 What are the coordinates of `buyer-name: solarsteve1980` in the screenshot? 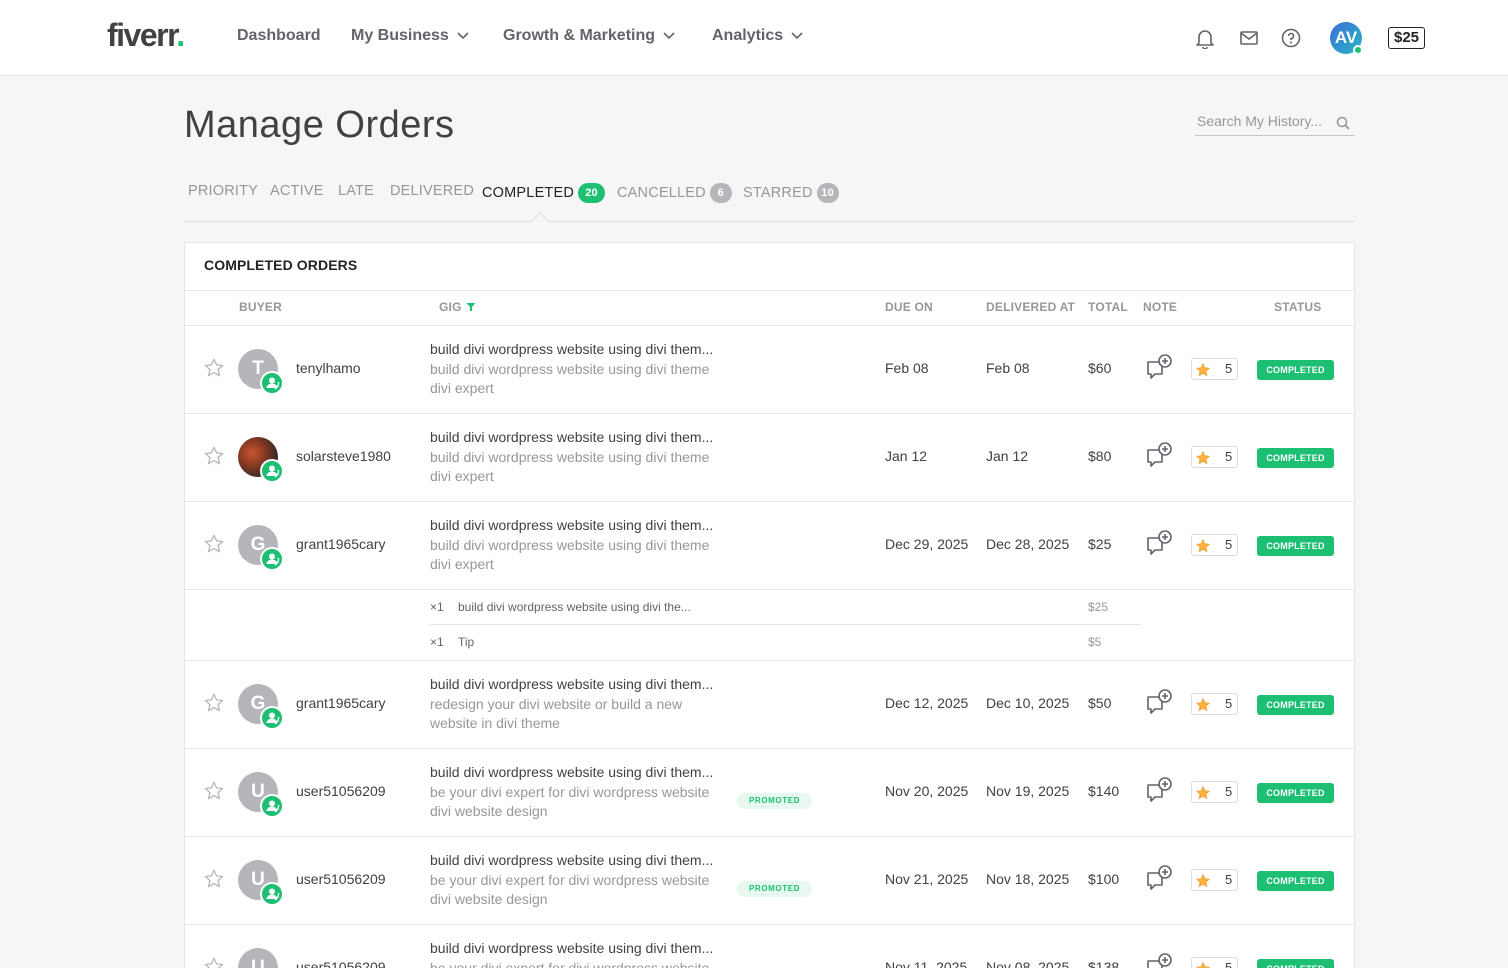 It's located at (343, 456).